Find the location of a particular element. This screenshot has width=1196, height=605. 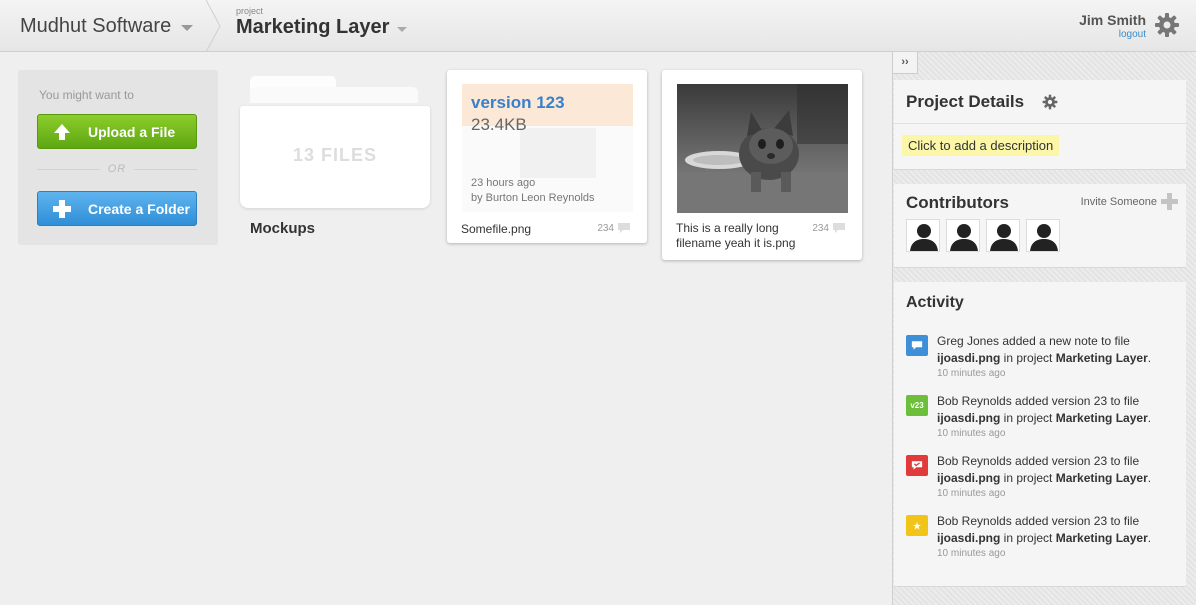

version-icon: v23 is located at coordinates (917, 405).